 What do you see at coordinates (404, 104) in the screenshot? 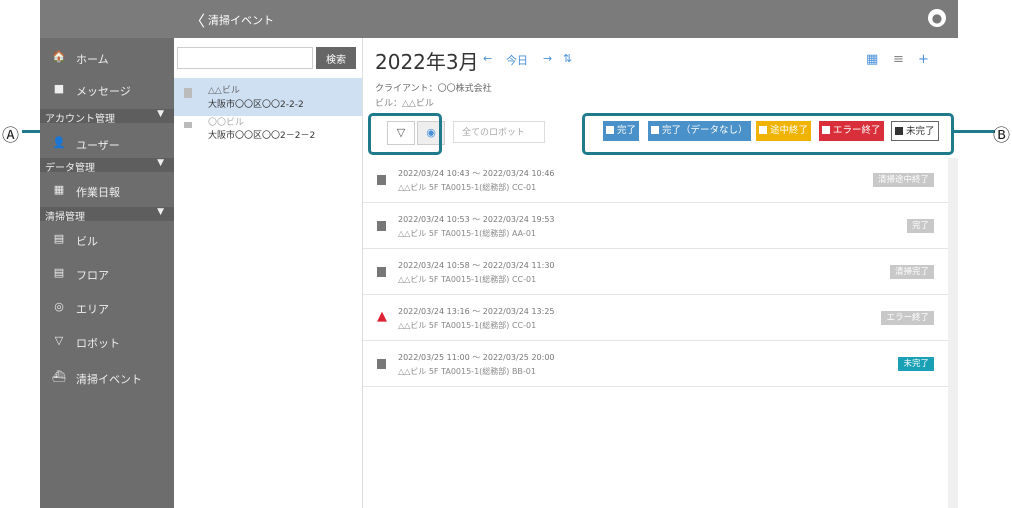
I see `building-label: ビル：△△ビル` at bounding box center [404, 104].